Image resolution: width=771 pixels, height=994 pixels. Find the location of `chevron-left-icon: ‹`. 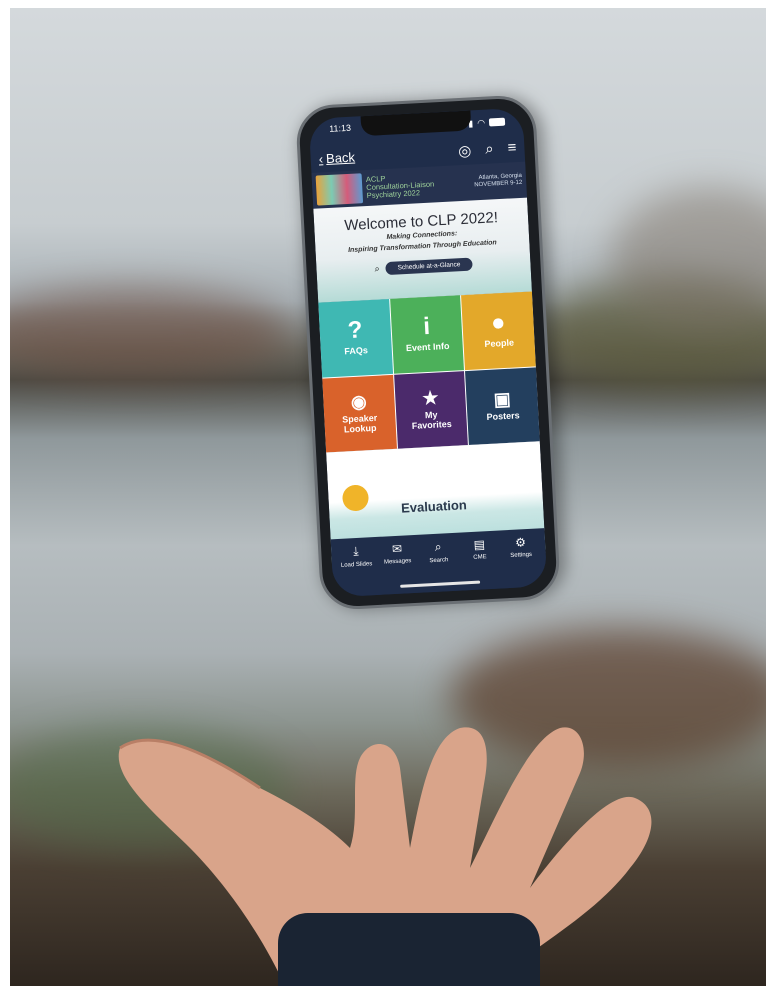

chevron-left-icon: ‹ is located at coordinates (321, 158).